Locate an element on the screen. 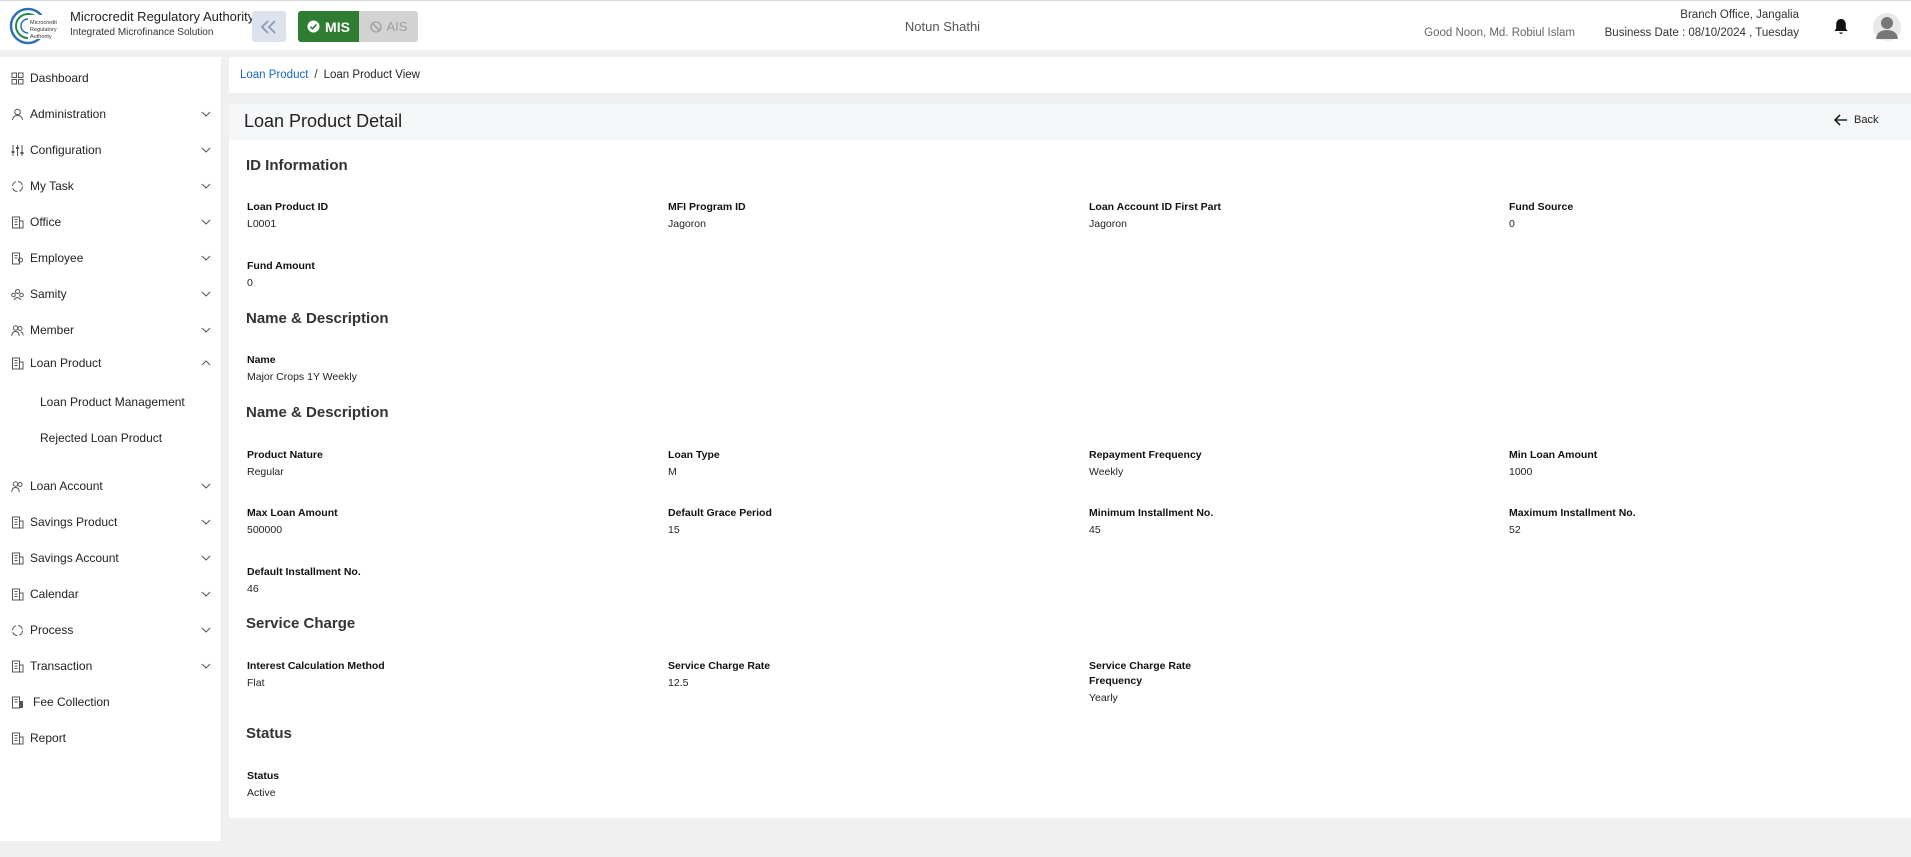  field-default-grace-period: Default Grace Period 15 is located at coordinates (720, 521).